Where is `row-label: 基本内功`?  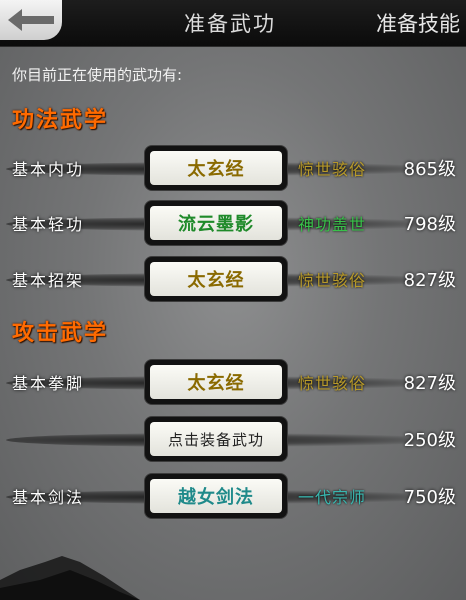 row-label: 基本内功 is located at coordinates (48, 169).